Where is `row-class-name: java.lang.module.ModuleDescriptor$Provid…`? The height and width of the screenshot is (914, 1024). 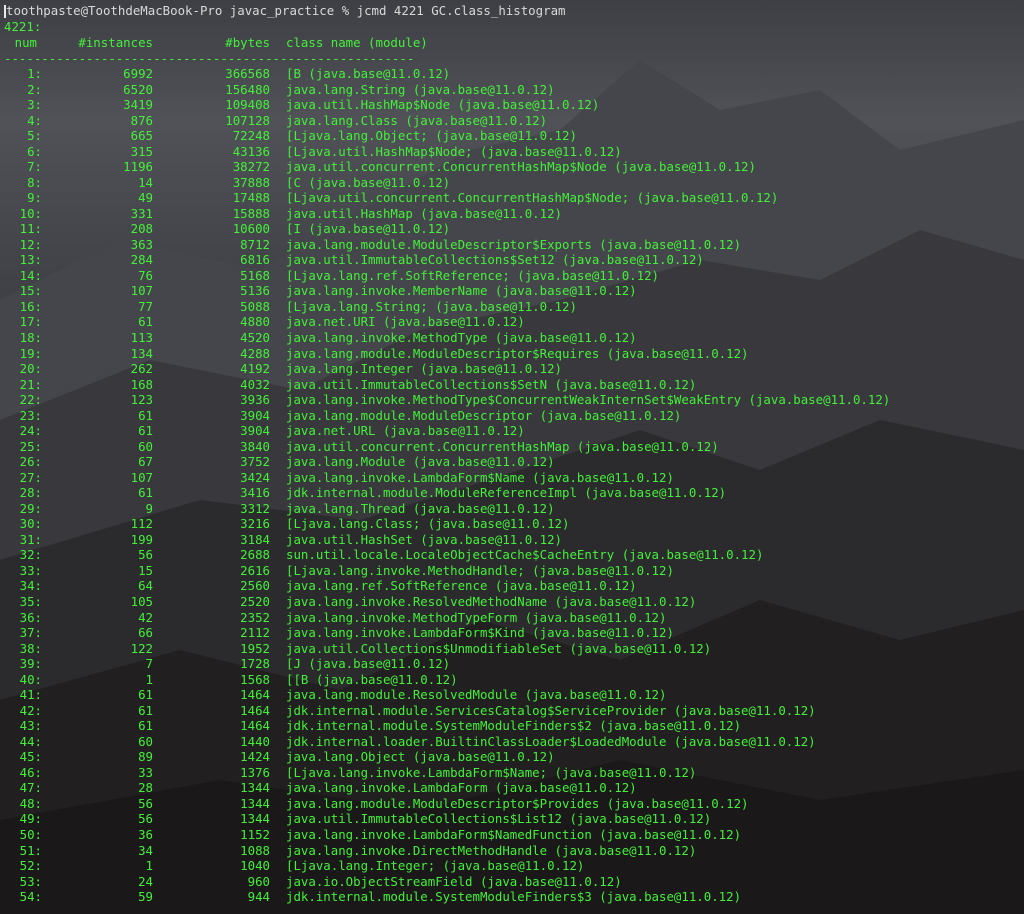
row-class-name: java.lang.module.ModuleDescriptor$Provid… is located at coordinates (517, 803).